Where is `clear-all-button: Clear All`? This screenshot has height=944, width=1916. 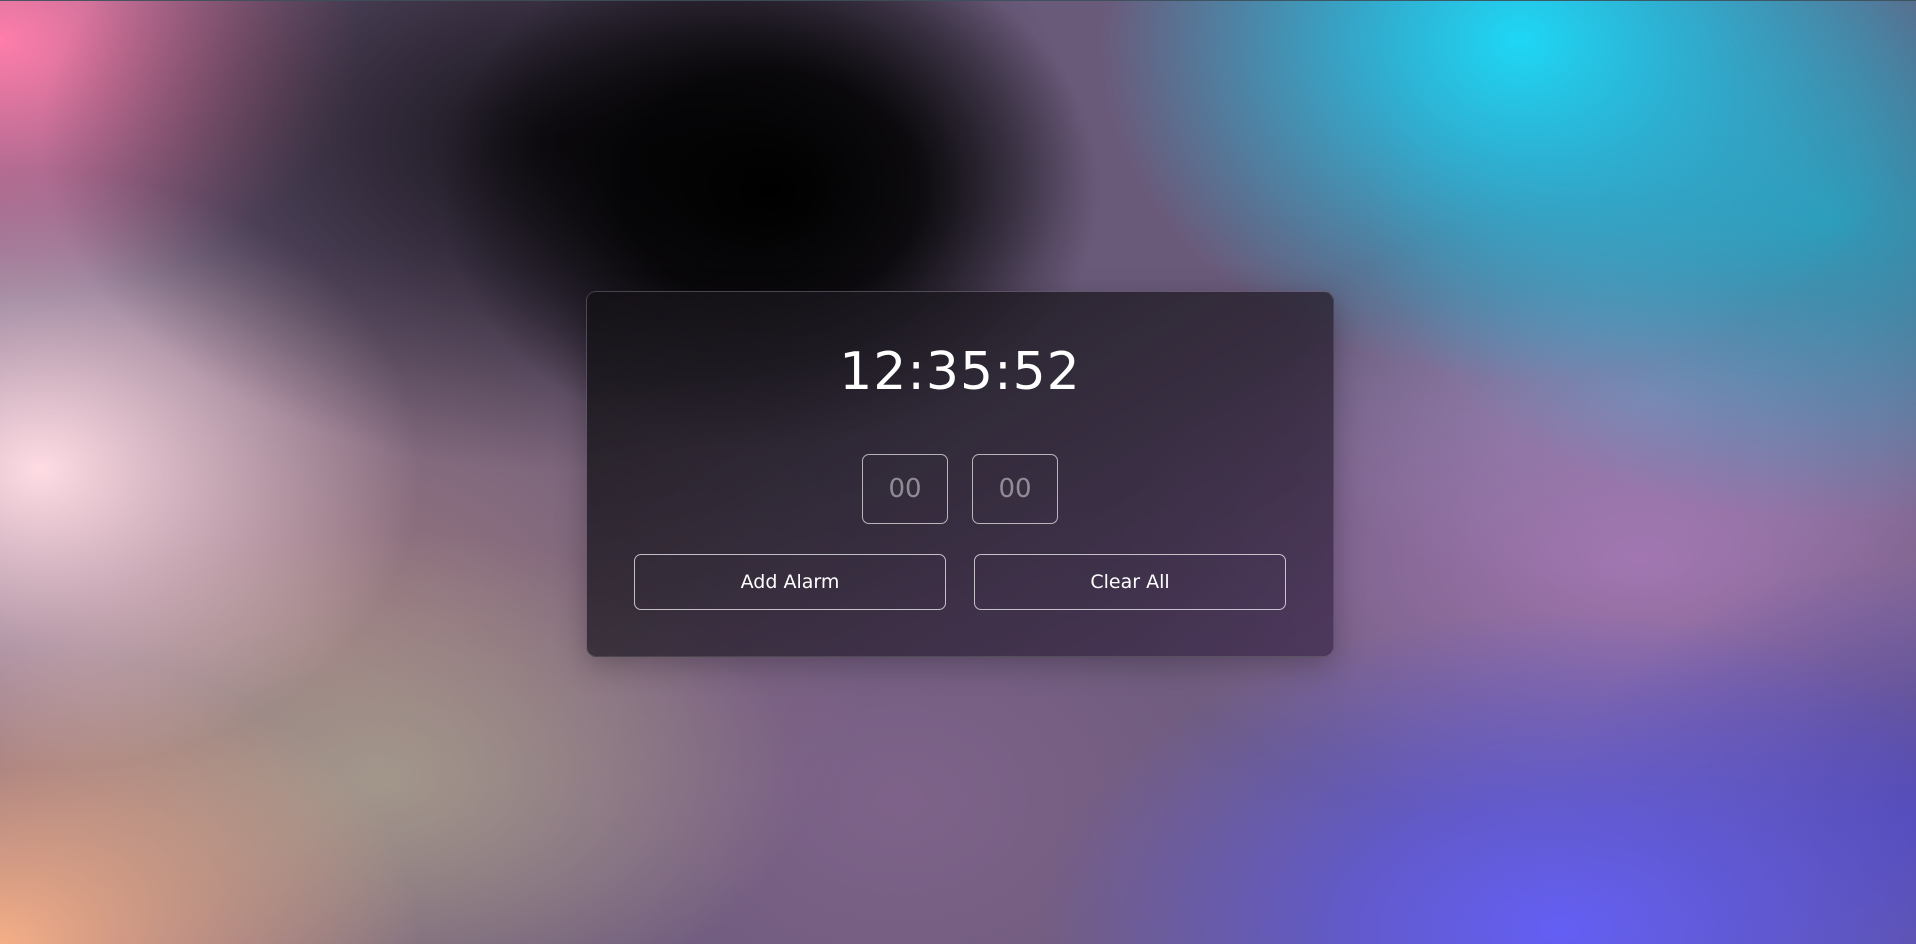 clear-all-button: Clear All is located at coordinates (1130, 582).